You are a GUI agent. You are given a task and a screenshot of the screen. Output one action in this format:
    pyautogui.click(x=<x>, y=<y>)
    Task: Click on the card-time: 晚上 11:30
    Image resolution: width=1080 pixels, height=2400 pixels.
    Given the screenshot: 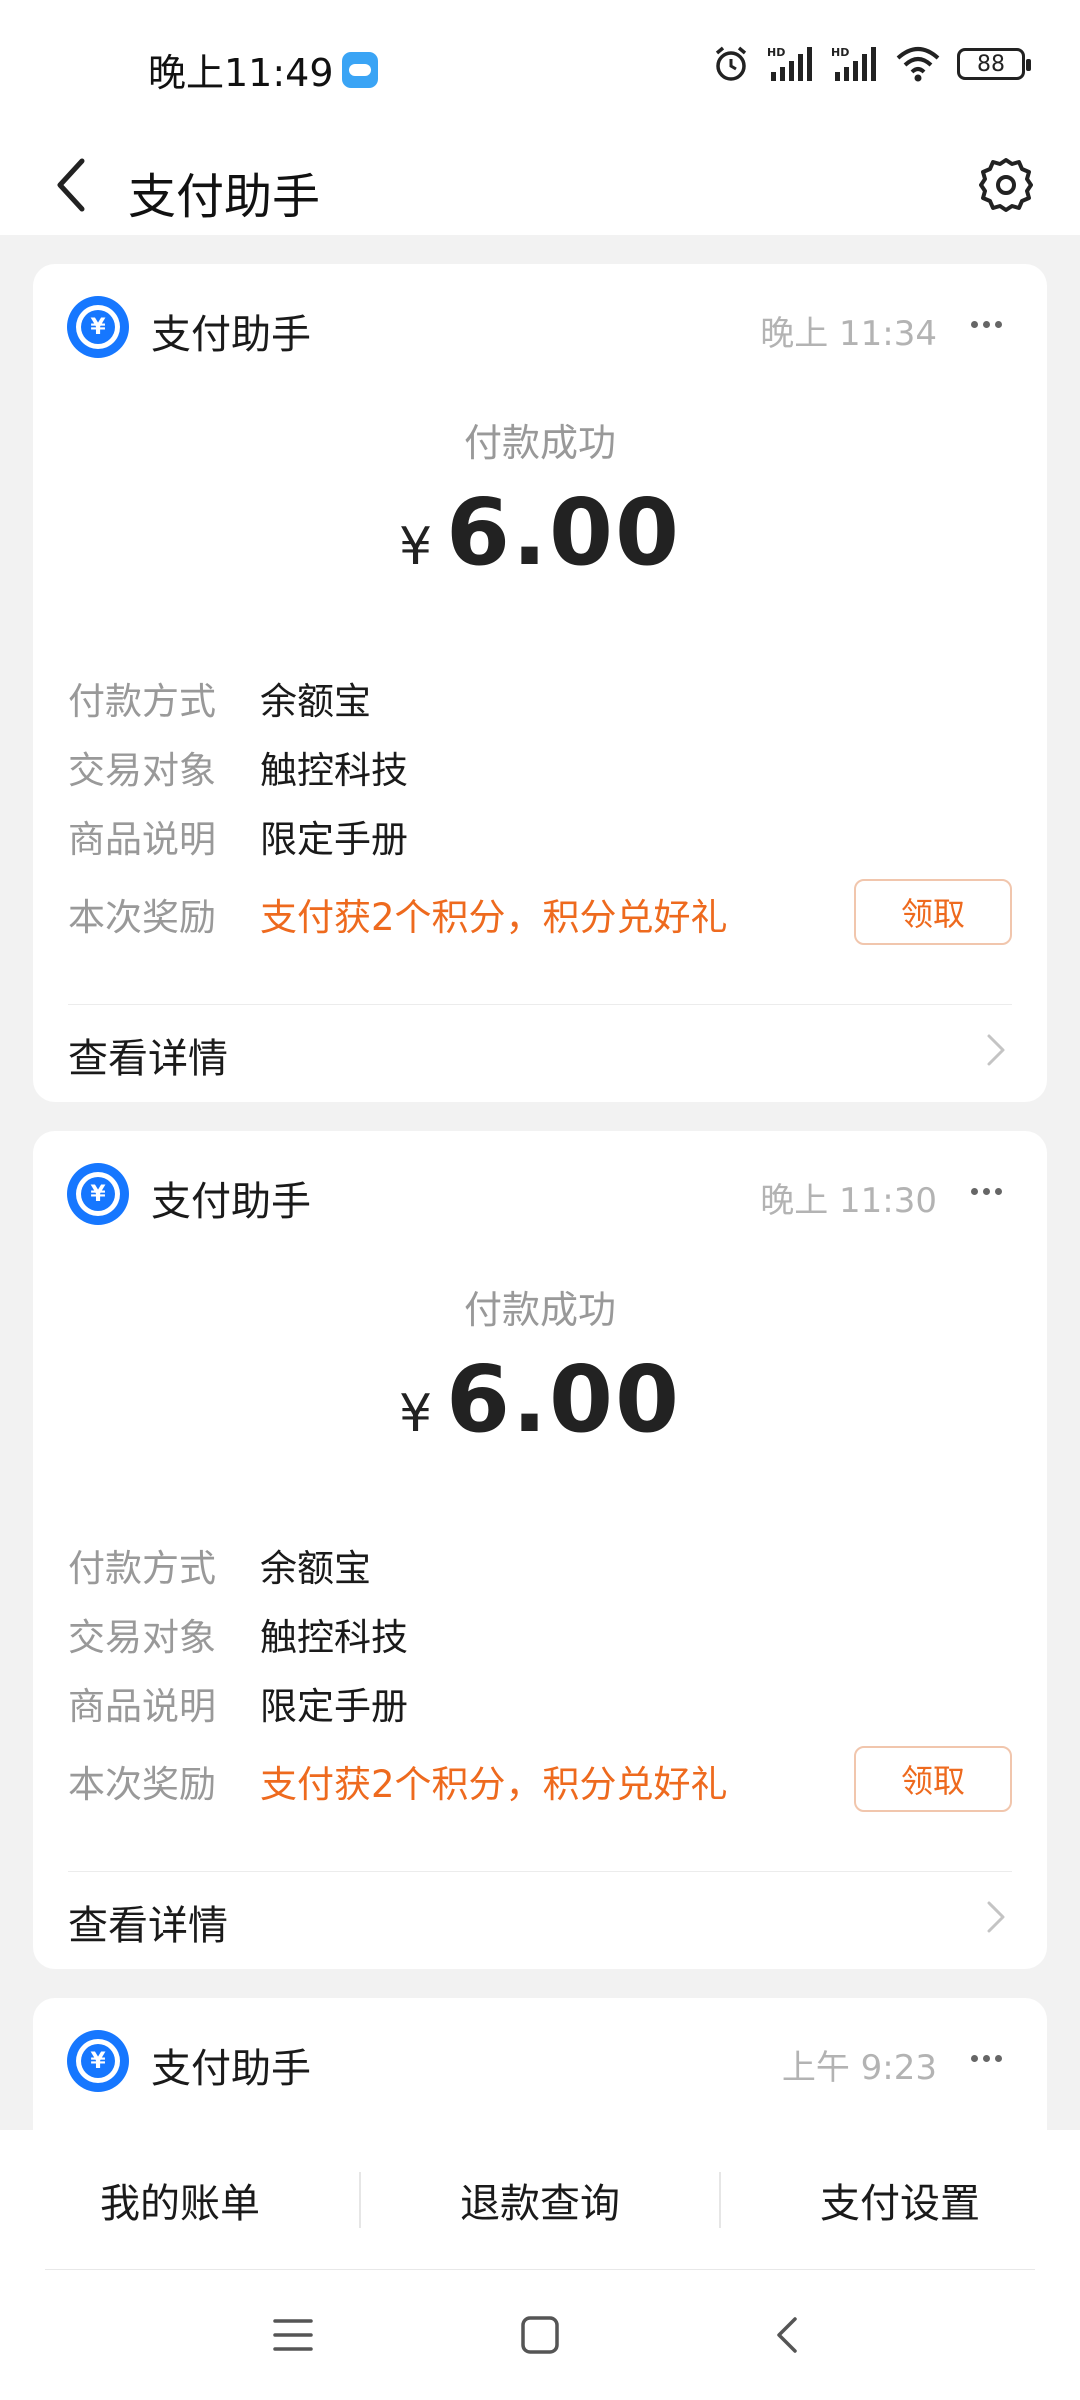 What is the action you would take?
    pyautogui.click(x=848, y=1201)
    